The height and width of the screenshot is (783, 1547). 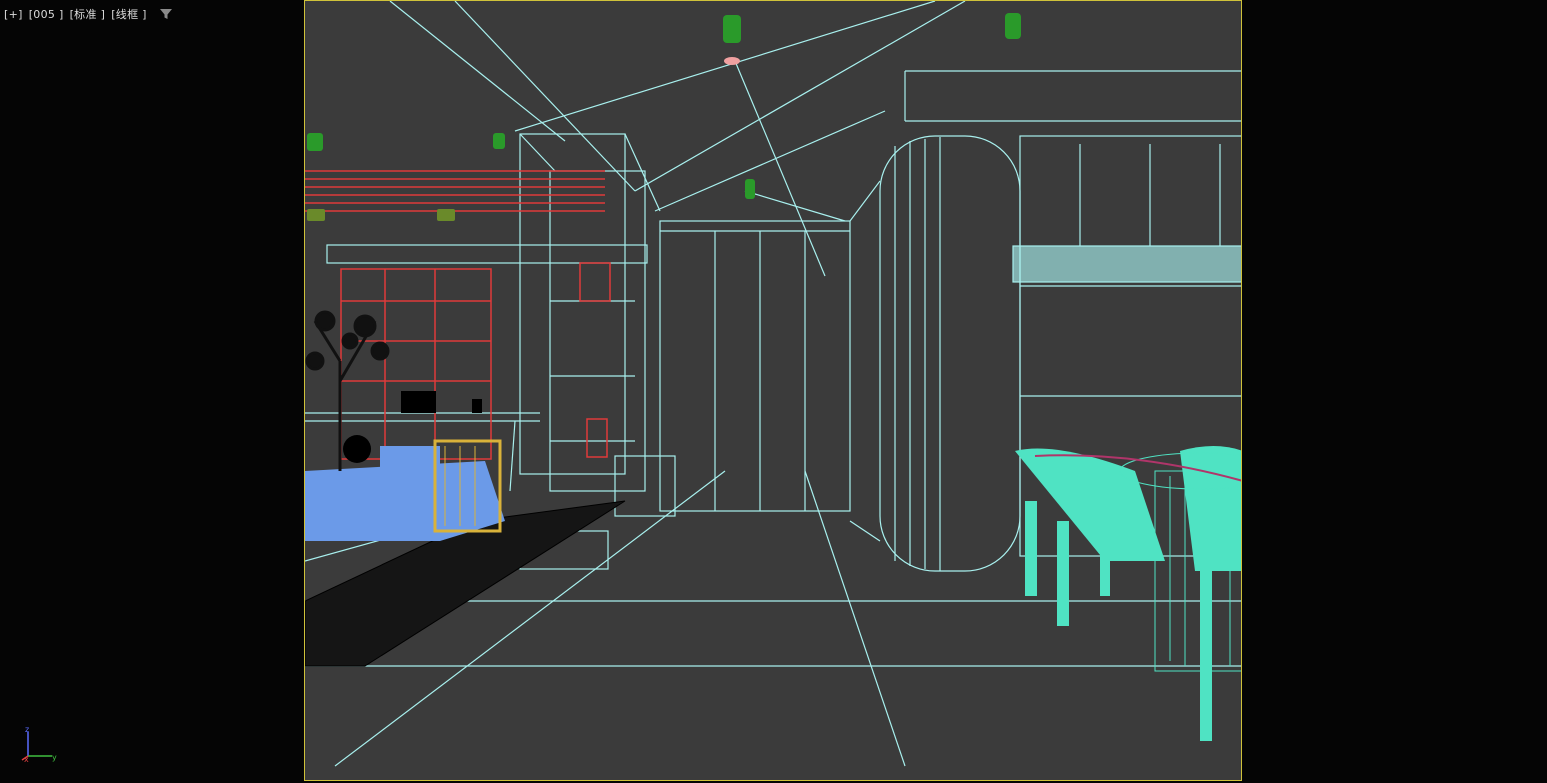 I want to click on sofa, so click(x=405, y=488).